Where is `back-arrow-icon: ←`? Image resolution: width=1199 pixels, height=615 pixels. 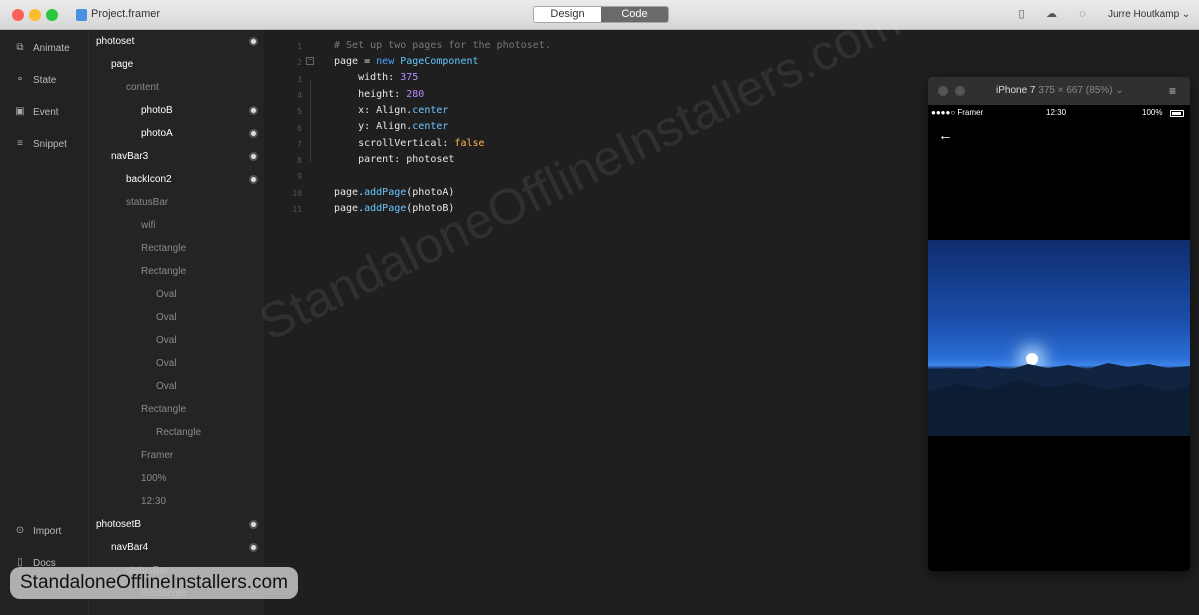 back-arrow-icon: ← is located at coordinates (945, 135).